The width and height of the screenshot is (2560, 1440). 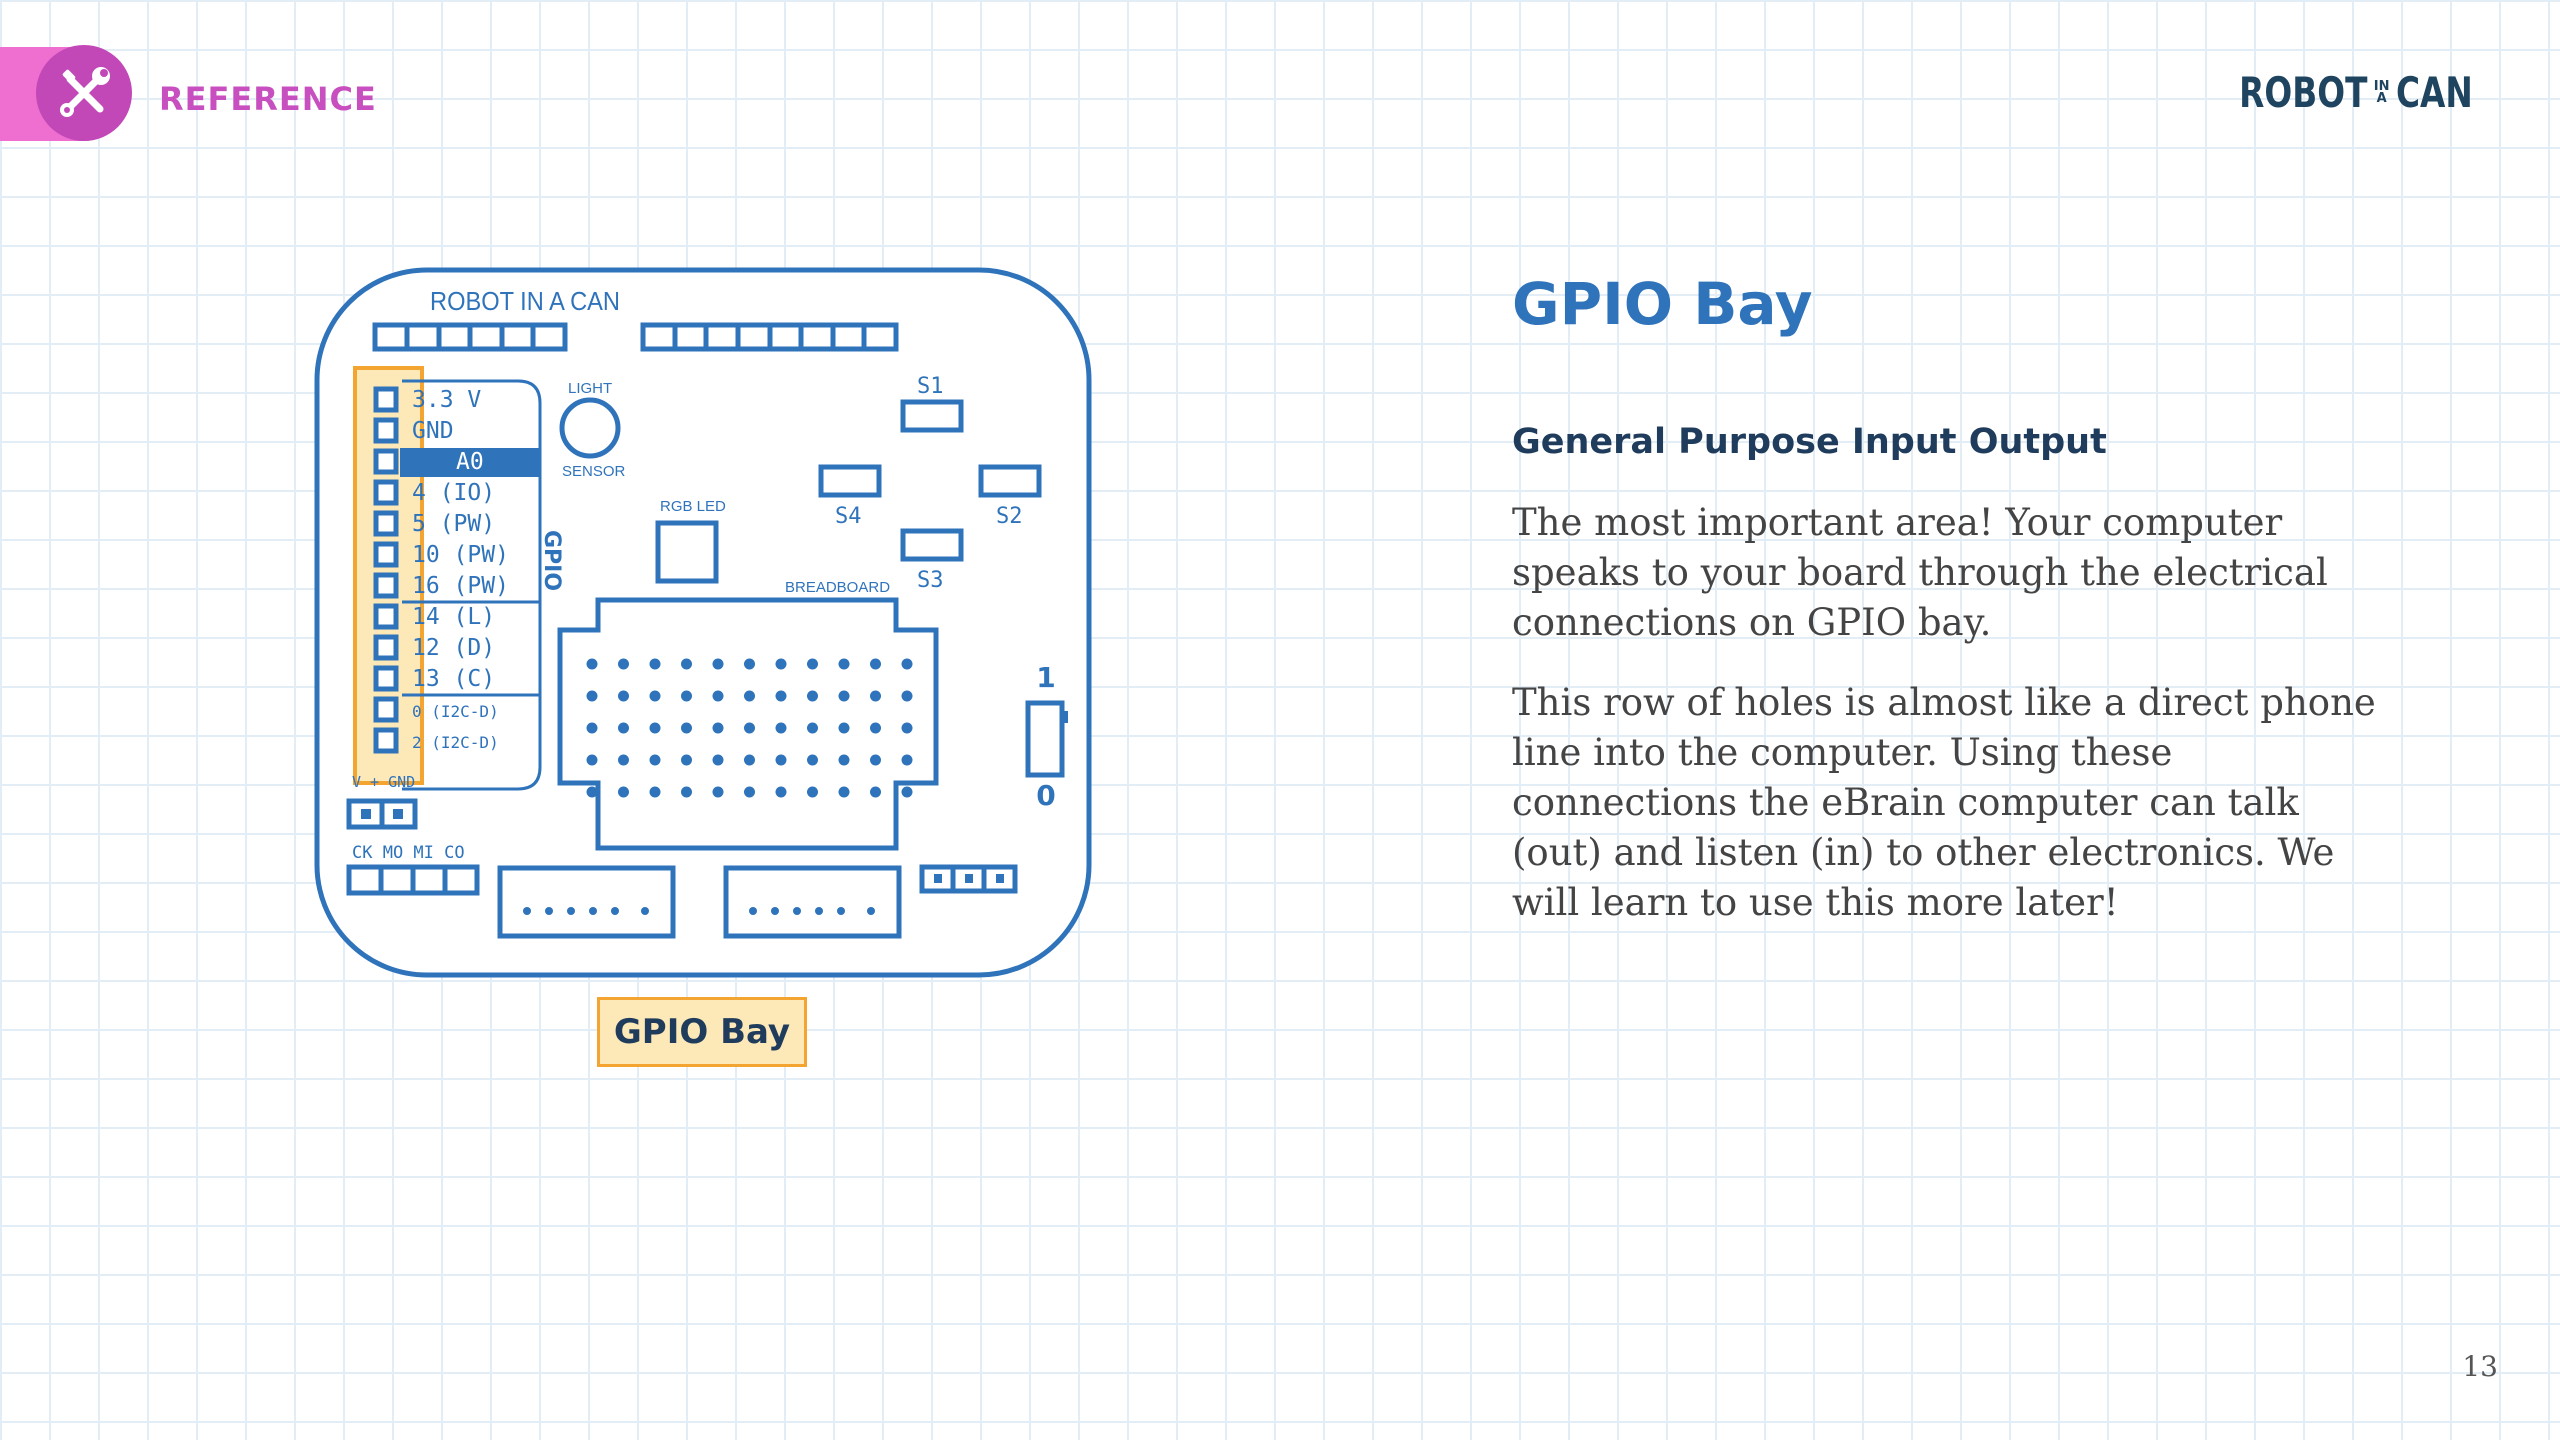 What do you see at coordinates (930, 386) in the screenshot?
I see `switch-s1-label: S1` at bounding box center [930, 386].